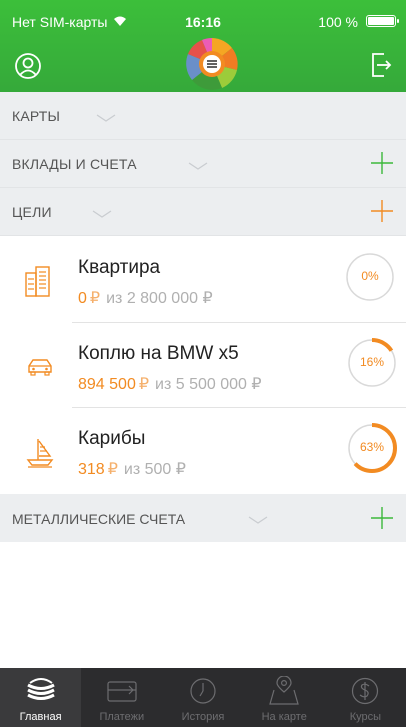  I want to click on goal-progress-label: 16%, so click(372, 362).